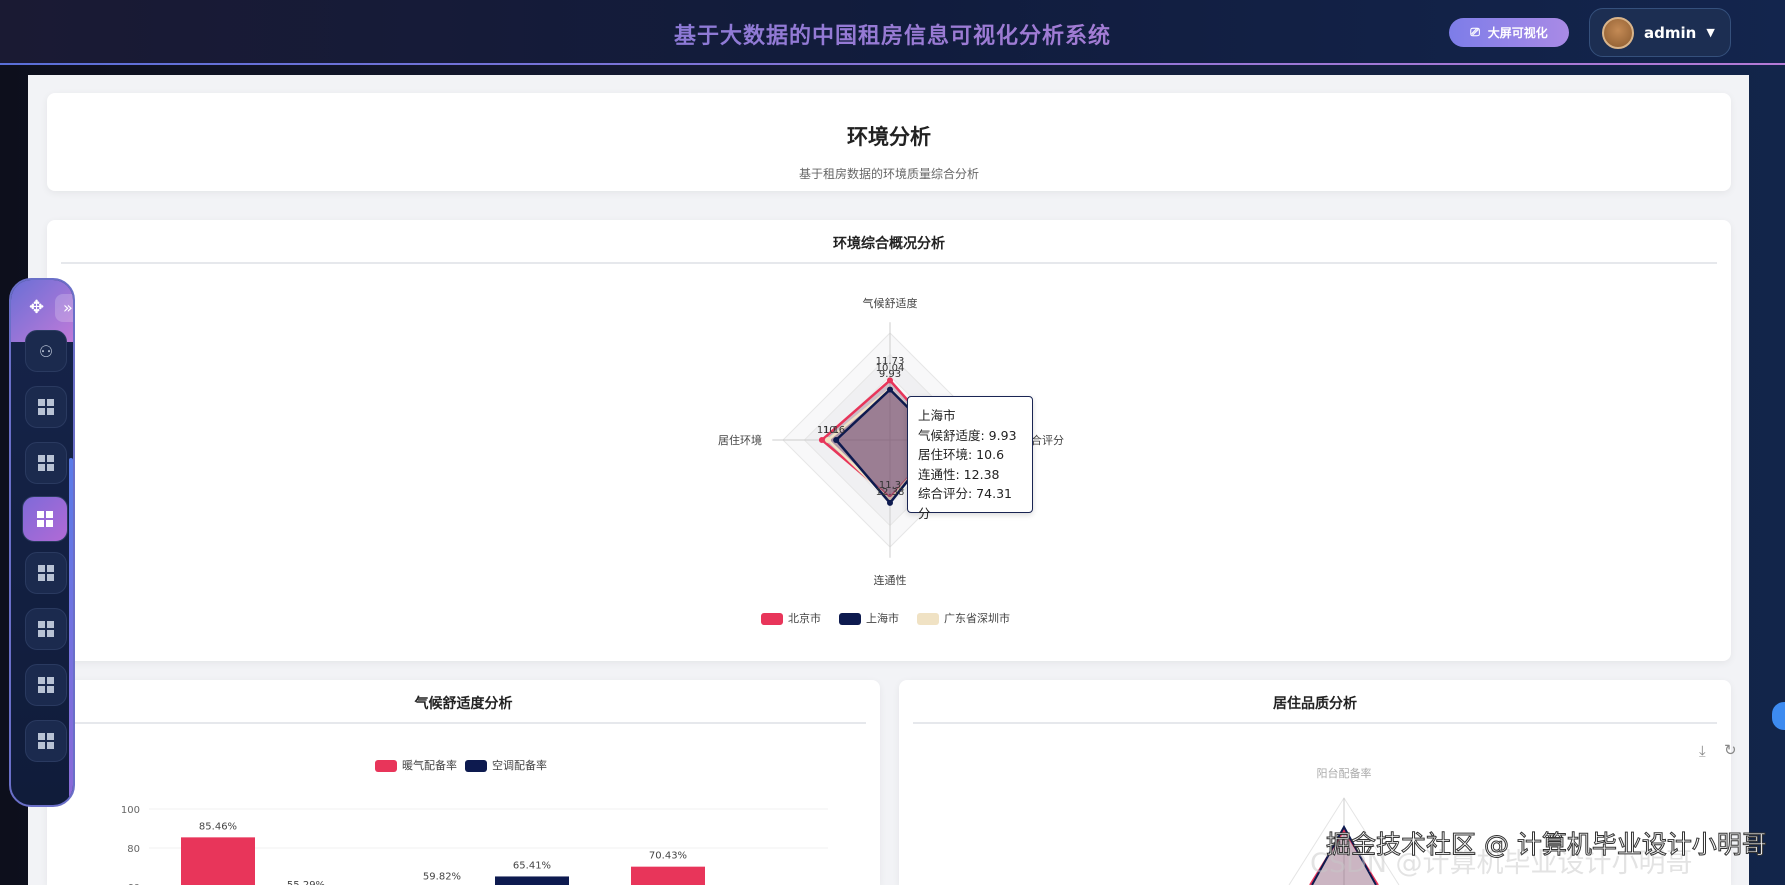 The image size is (1785, 885). Describe the element at coordinates (967, 435) in the screenshot. I see `tooltip-line: 气候舒适度: 9.93` at that location.